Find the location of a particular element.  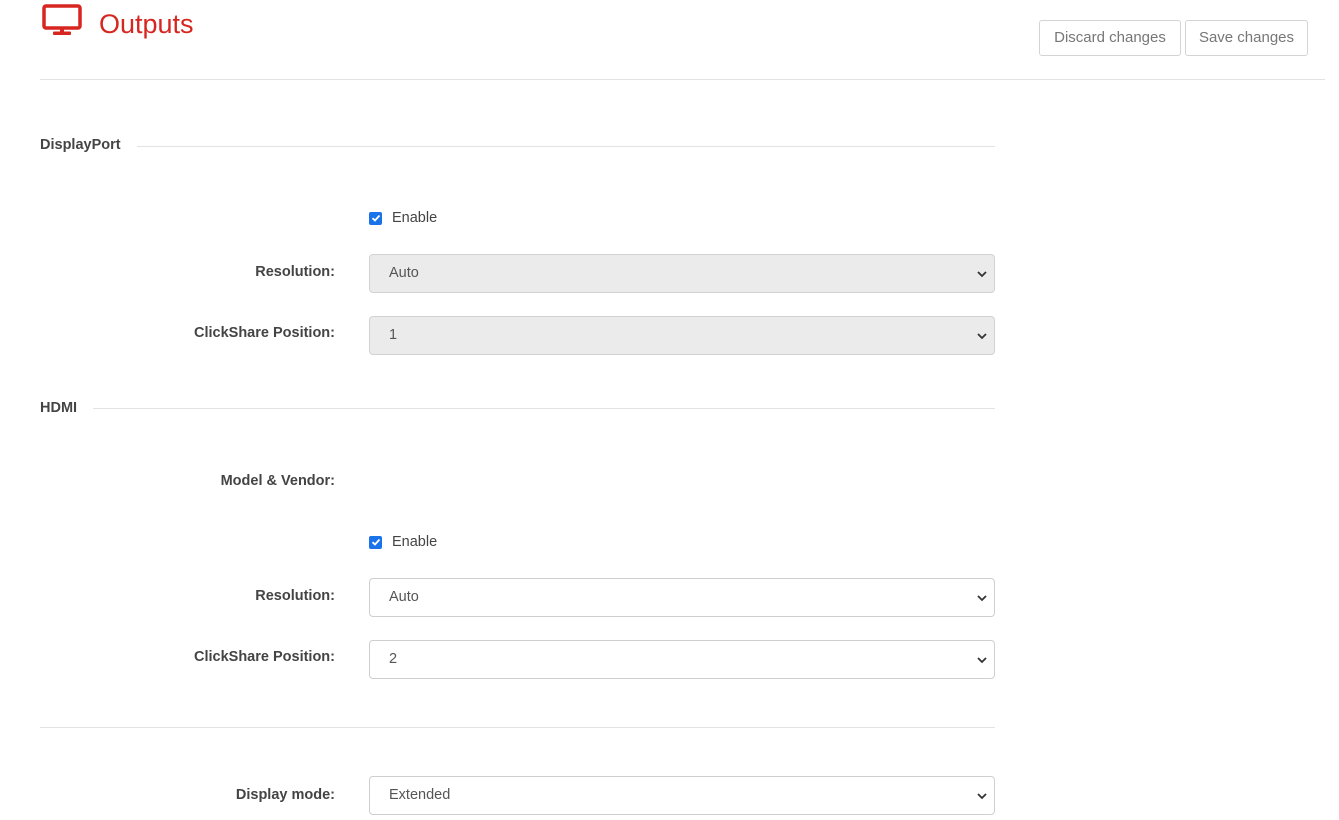

display-mode-label: Display mode: is located at coordinates (285, 795).